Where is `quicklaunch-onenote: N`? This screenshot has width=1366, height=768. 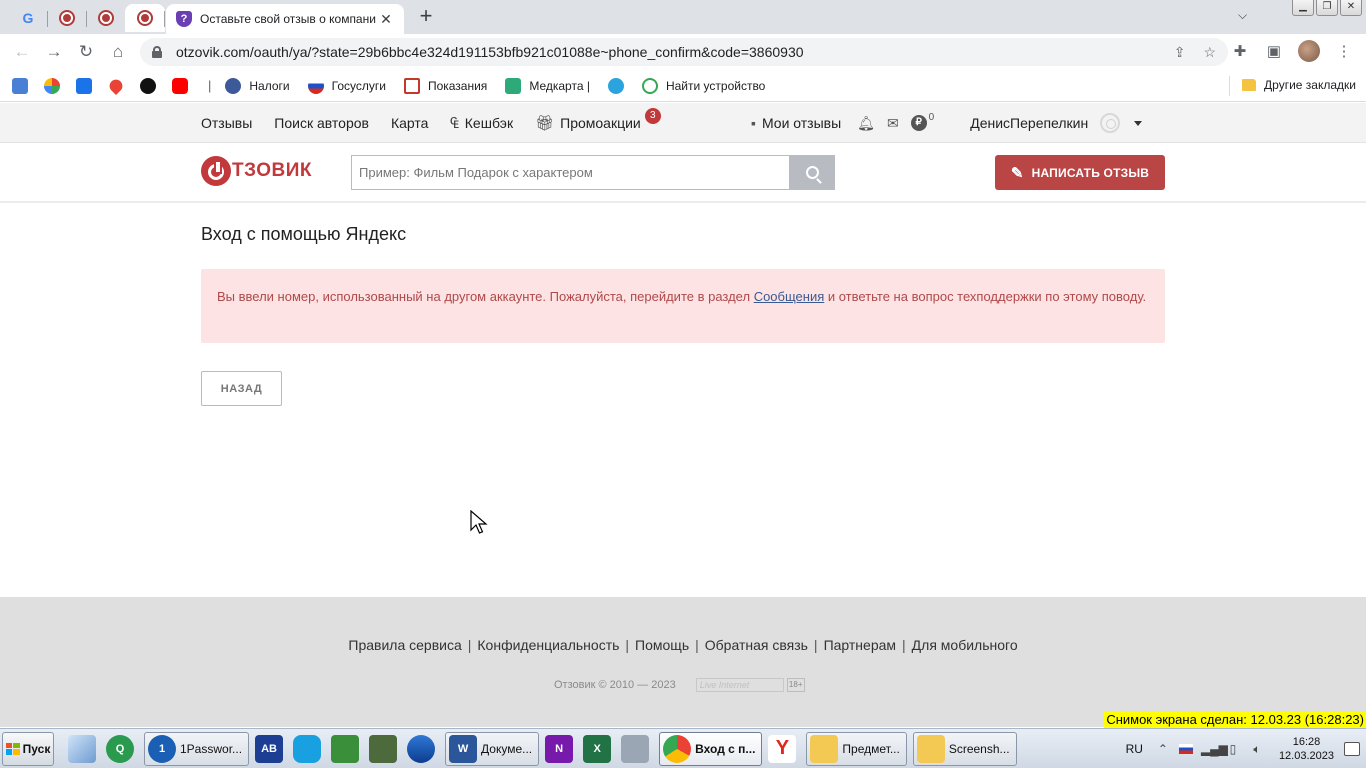 quicklaunch-onenote: N is located at coordinates (561, 749).